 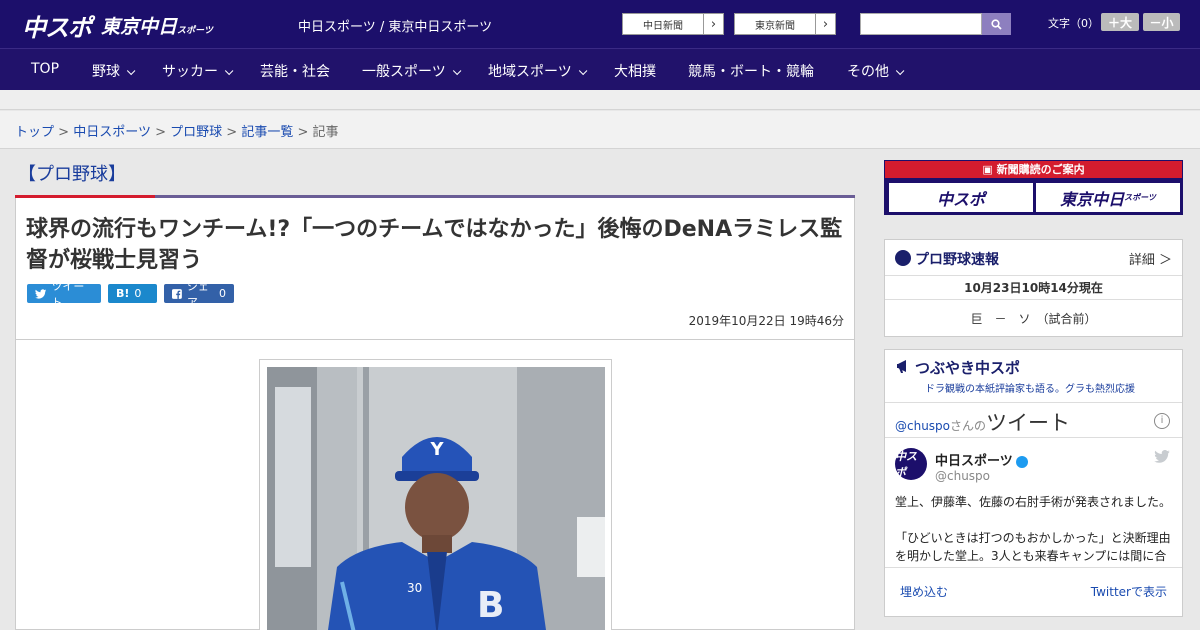 I want to click on nav-item-regional-sports: 地域スポーツ, so click(x=538, y=71).